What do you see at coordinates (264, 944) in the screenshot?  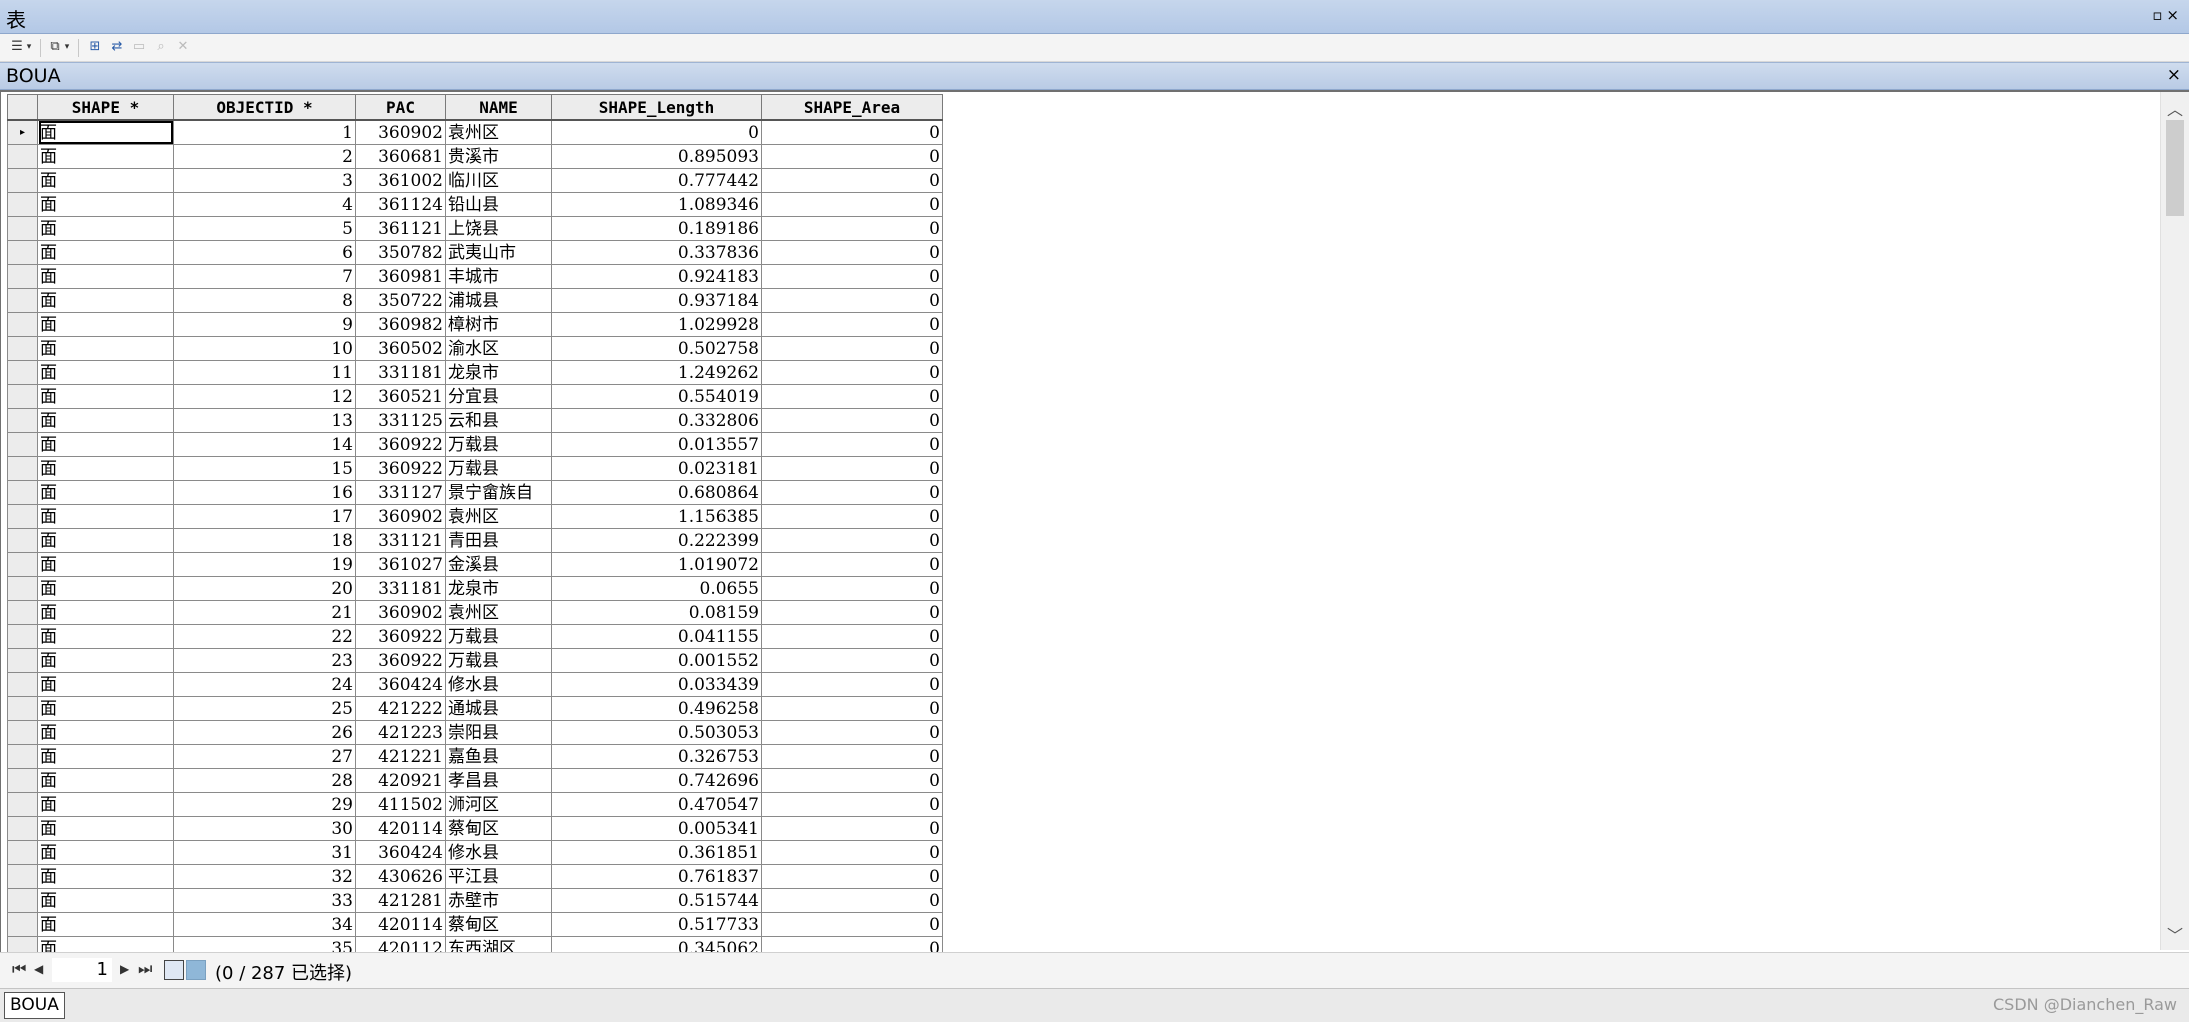 I see `cell-objectid: 35` at bounding box center [264, 944].